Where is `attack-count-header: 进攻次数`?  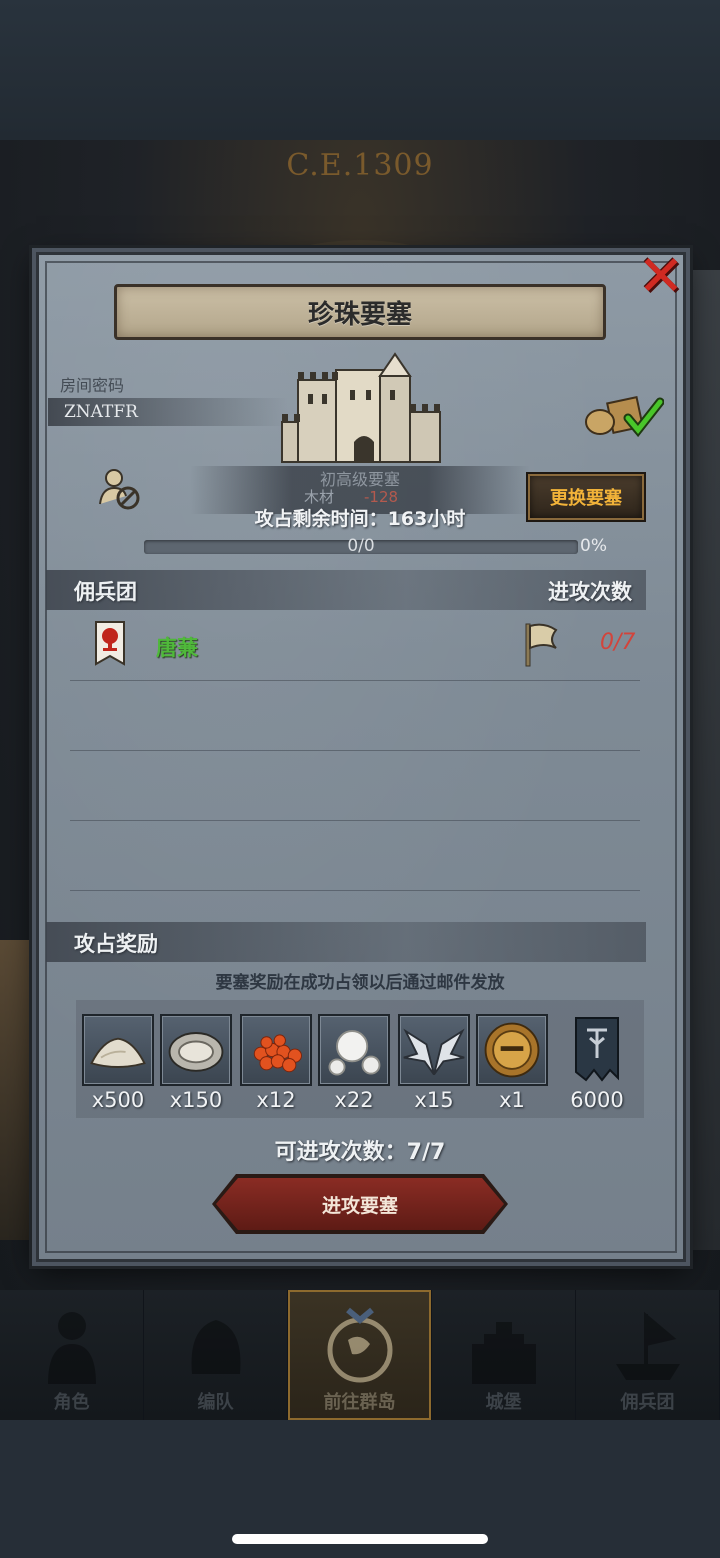 attack-count-header: 进攻次数 is located at coordinates (590, 592).